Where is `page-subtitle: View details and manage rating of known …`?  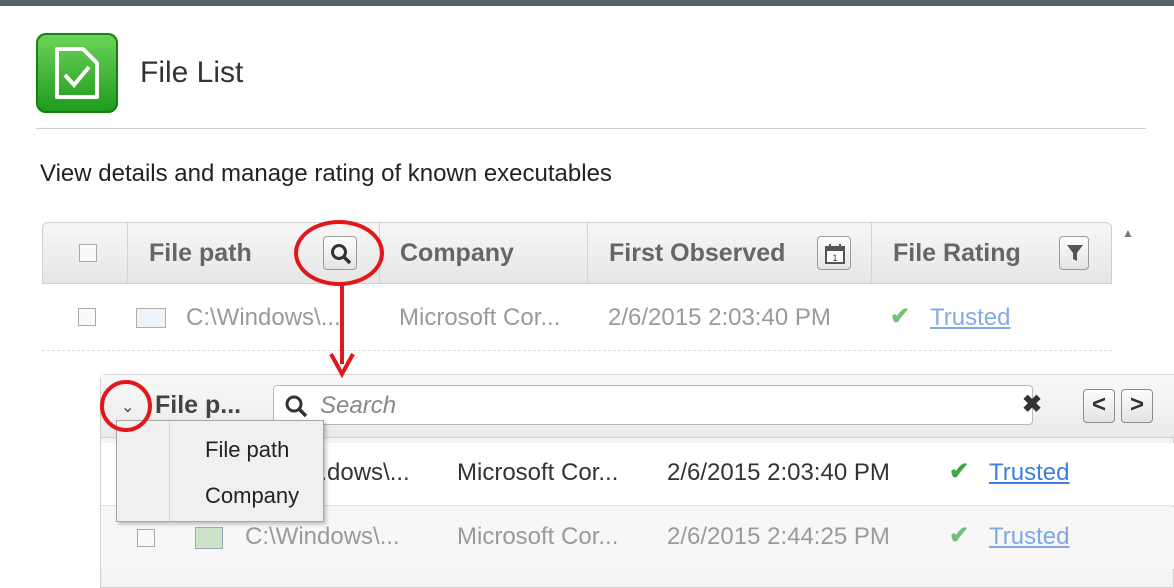
page-subtitle: View details and manage rating of known … is located at coordinates (326, 173).